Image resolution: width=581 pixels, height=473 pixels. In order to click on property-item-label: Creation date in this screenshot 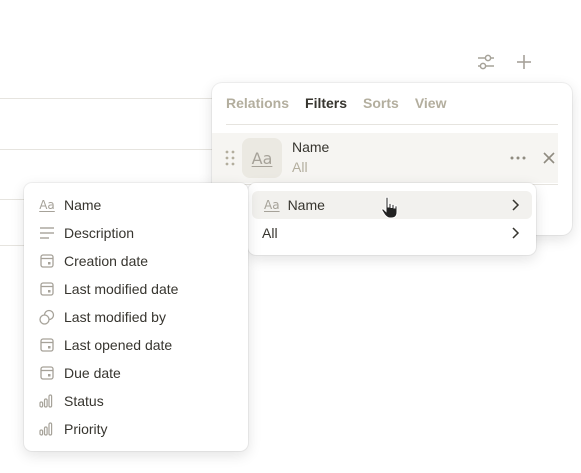, I will do `click(106, 261)`.